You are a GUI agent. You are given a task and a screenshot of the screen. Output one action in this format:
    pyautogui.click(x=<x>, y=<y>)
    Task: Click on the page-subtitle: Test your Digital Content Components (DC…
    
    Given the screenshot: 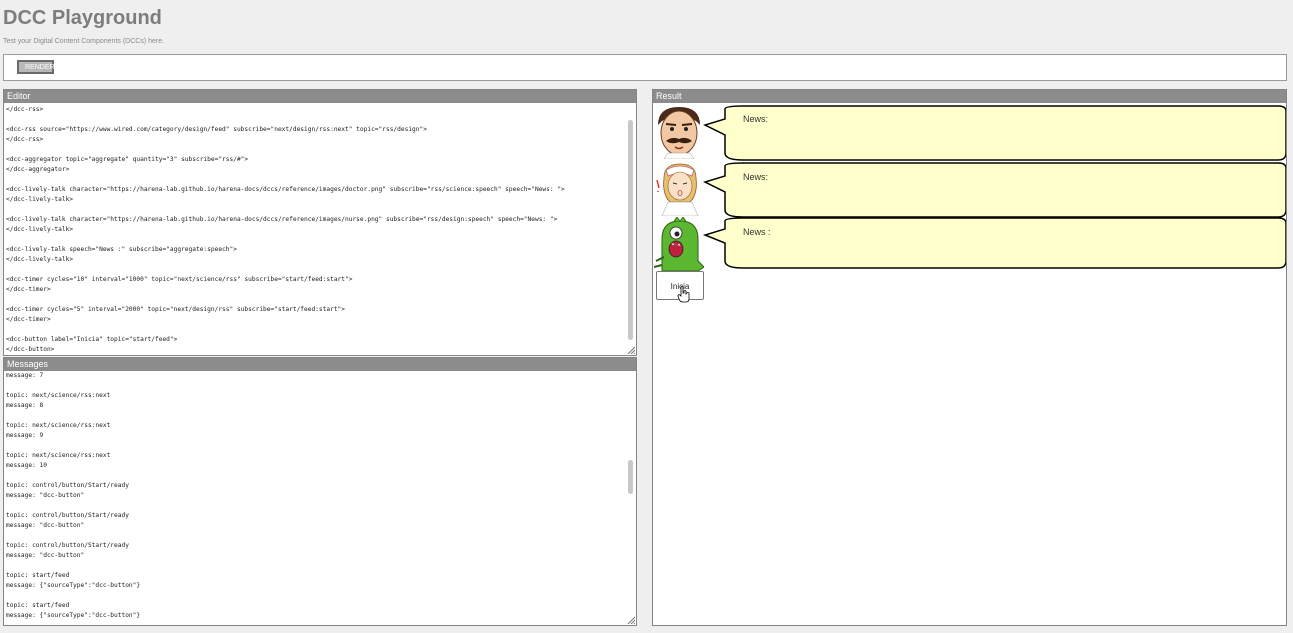 What is the action you would take?
    pyautogui.click(x=84, y=41)
    